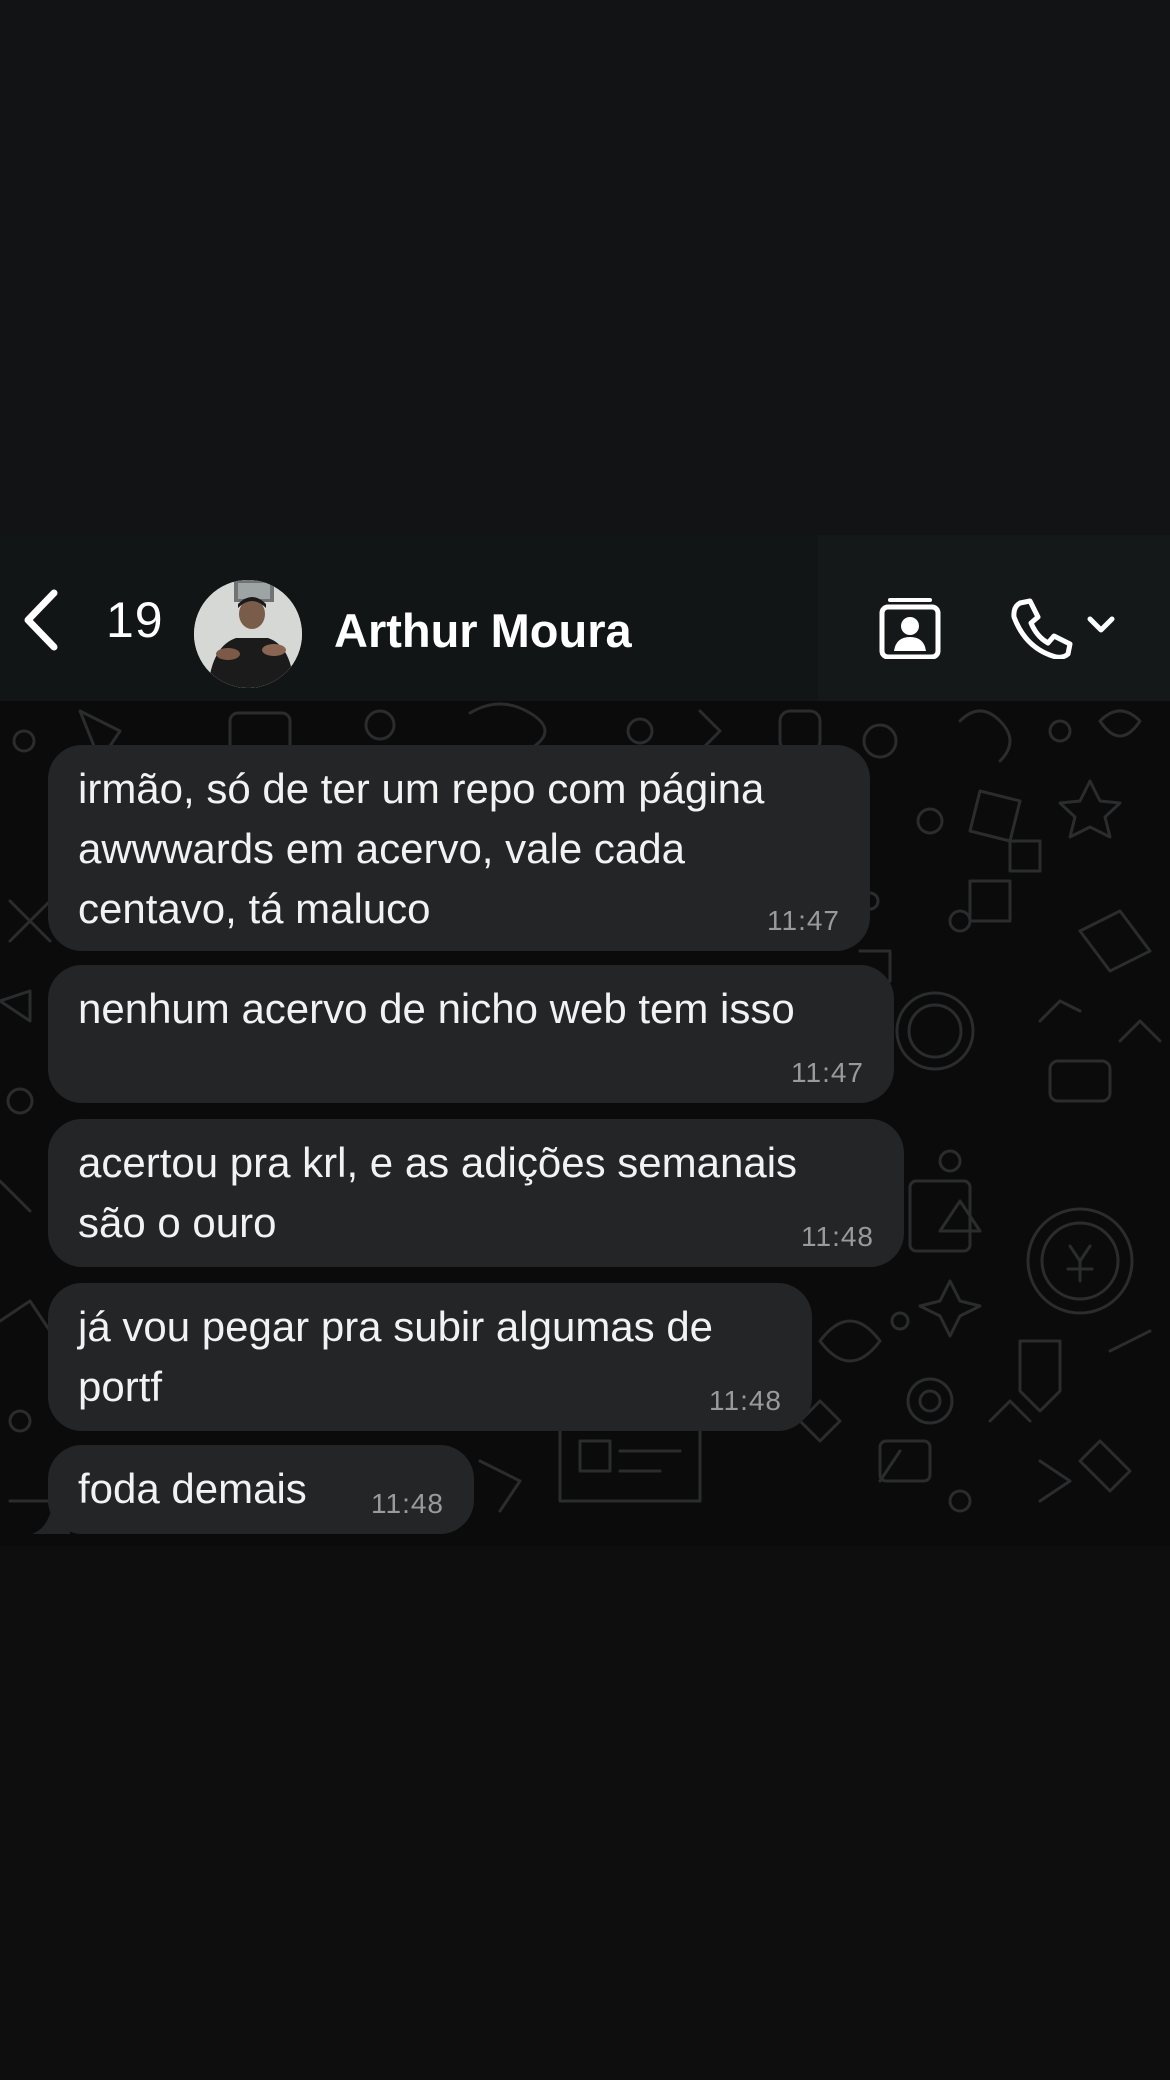 The height and width of the screenshot is (2080, 1170). I want to click on avatar-photo, so click(248, 634).